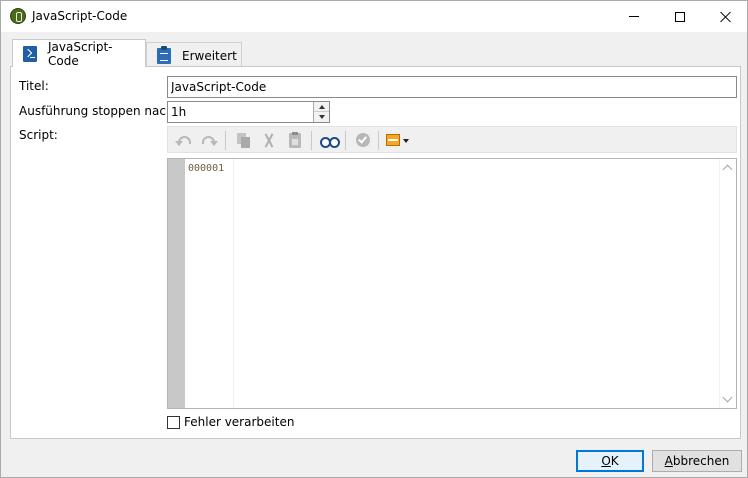  I want to click on process-errors-label: Fehler verarbeiten, so click(239, 422).